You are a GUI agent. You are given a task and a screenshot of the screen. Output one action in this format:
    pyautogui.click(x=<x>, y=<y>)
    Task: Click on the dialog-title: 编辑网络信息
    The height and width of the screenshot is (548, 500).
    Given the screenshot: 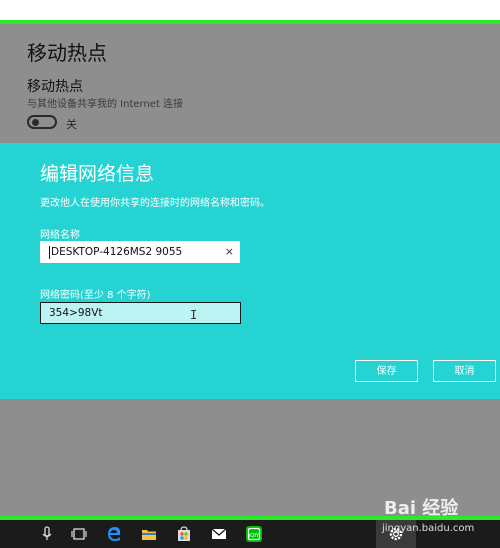 What is the action you would take?
    pyautogui.click(x=97, y=174)
    